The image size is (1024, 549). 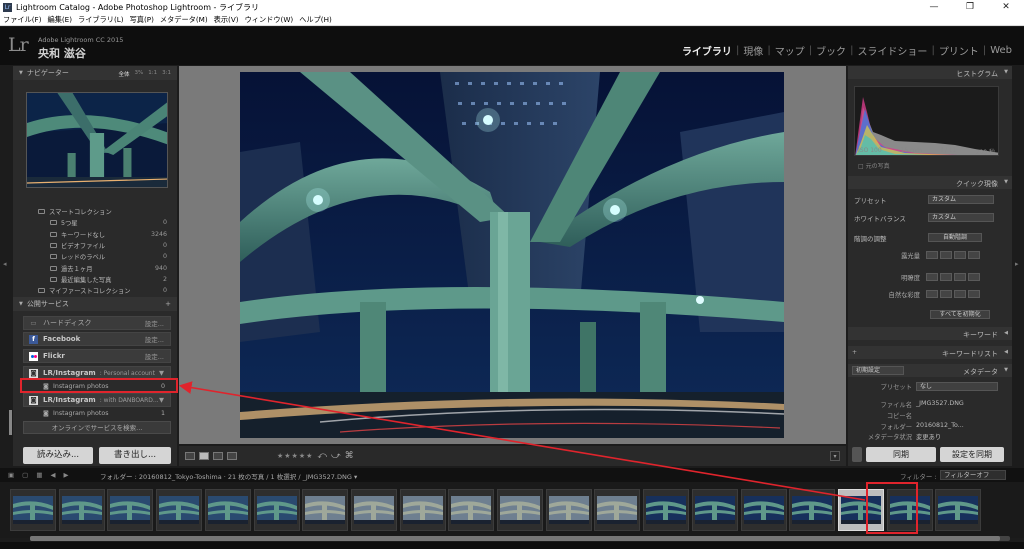 I want to click on module-develop: 現像, so click(x=753, y=50).